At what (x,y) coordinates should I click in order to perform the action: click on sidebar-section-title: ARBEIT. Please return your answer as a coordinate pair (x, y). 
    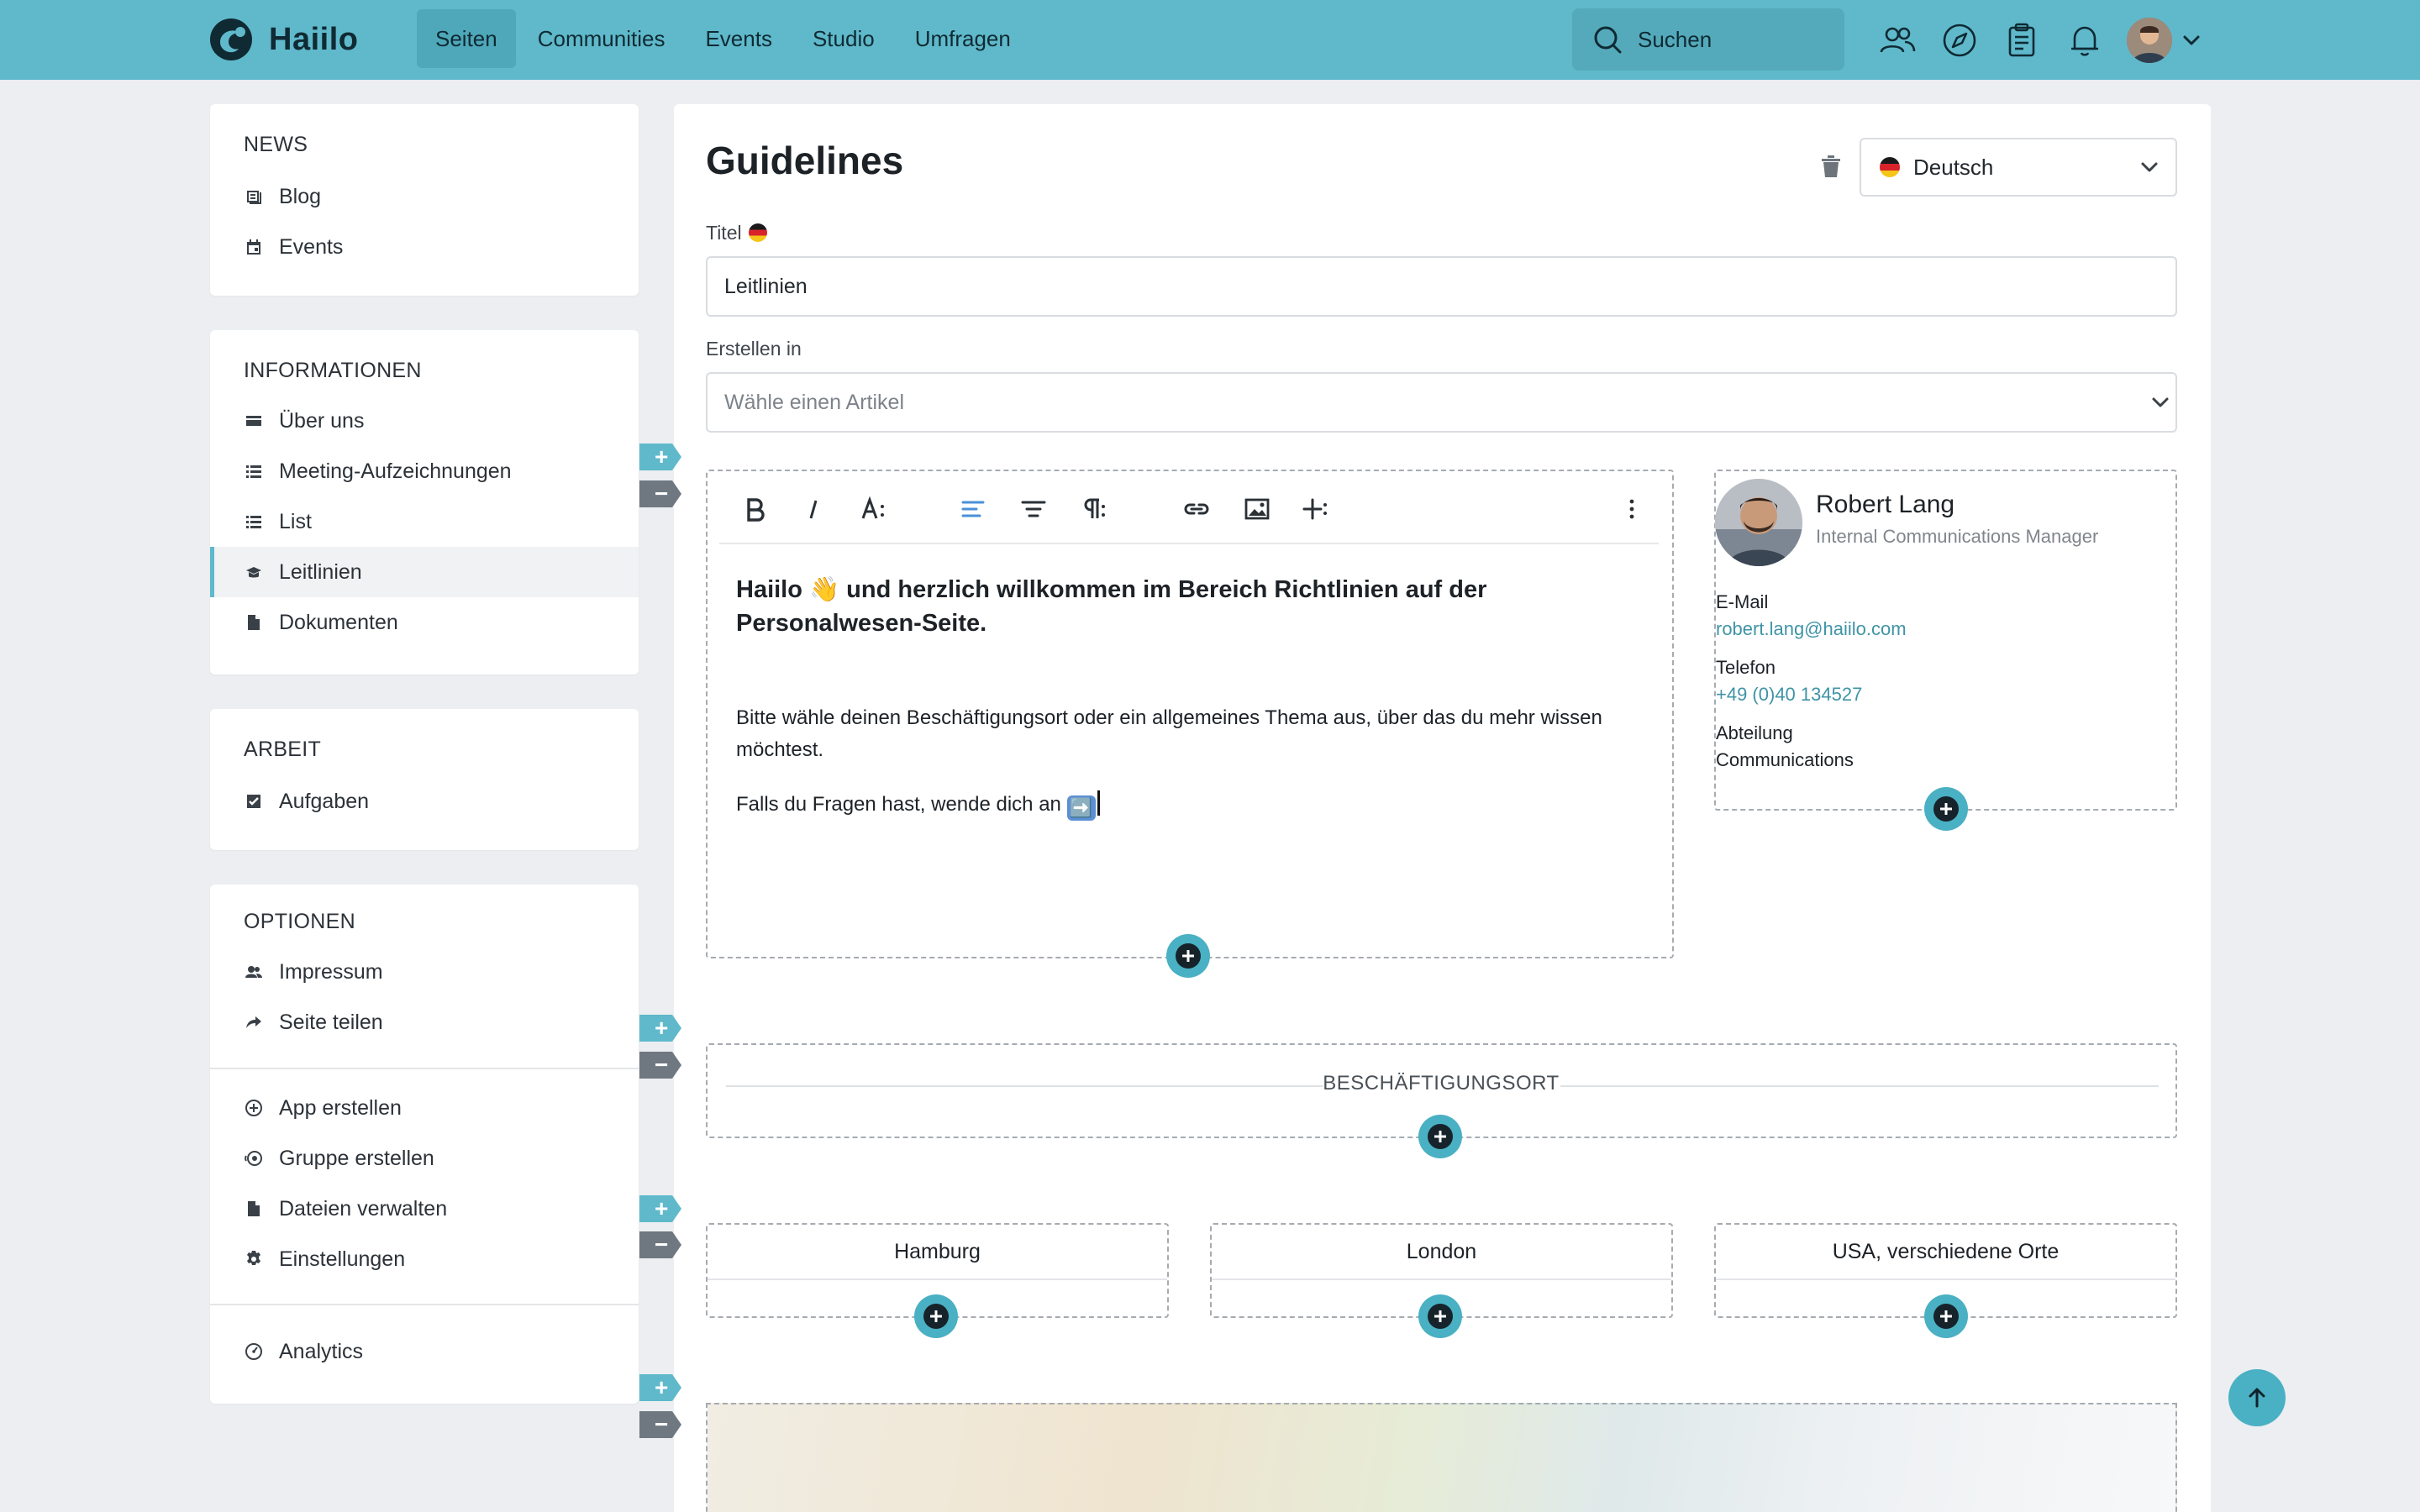
    Looking at the image, I should click on (283, 749).